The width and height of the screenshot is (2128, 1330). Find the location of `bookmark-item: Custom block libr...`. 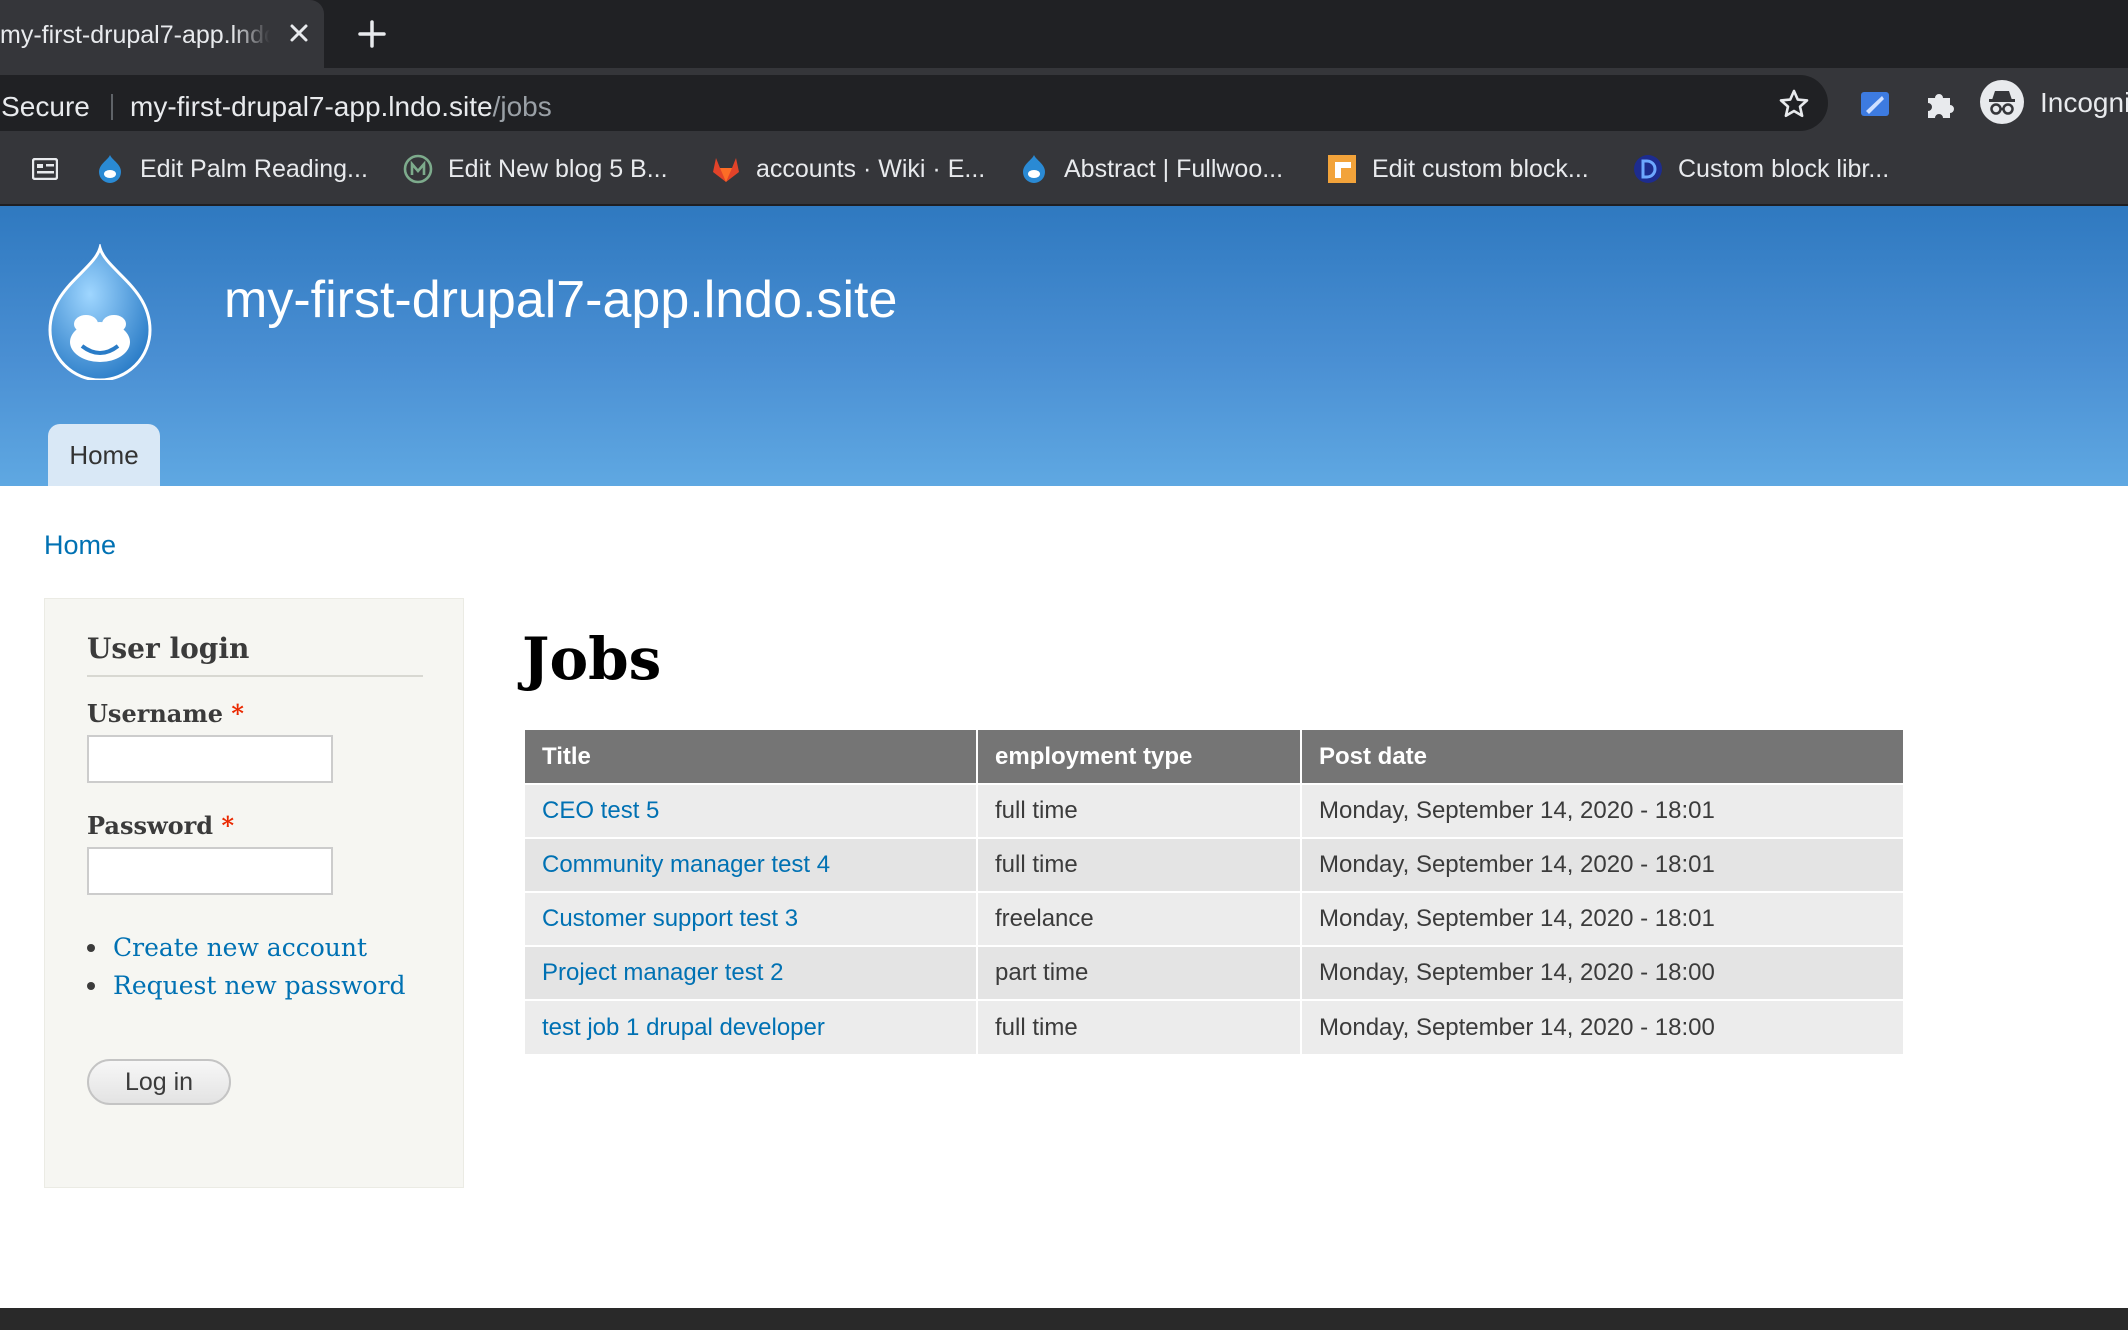

bookmark-item: Custom block libr... is located at coordinates (1760, 169).